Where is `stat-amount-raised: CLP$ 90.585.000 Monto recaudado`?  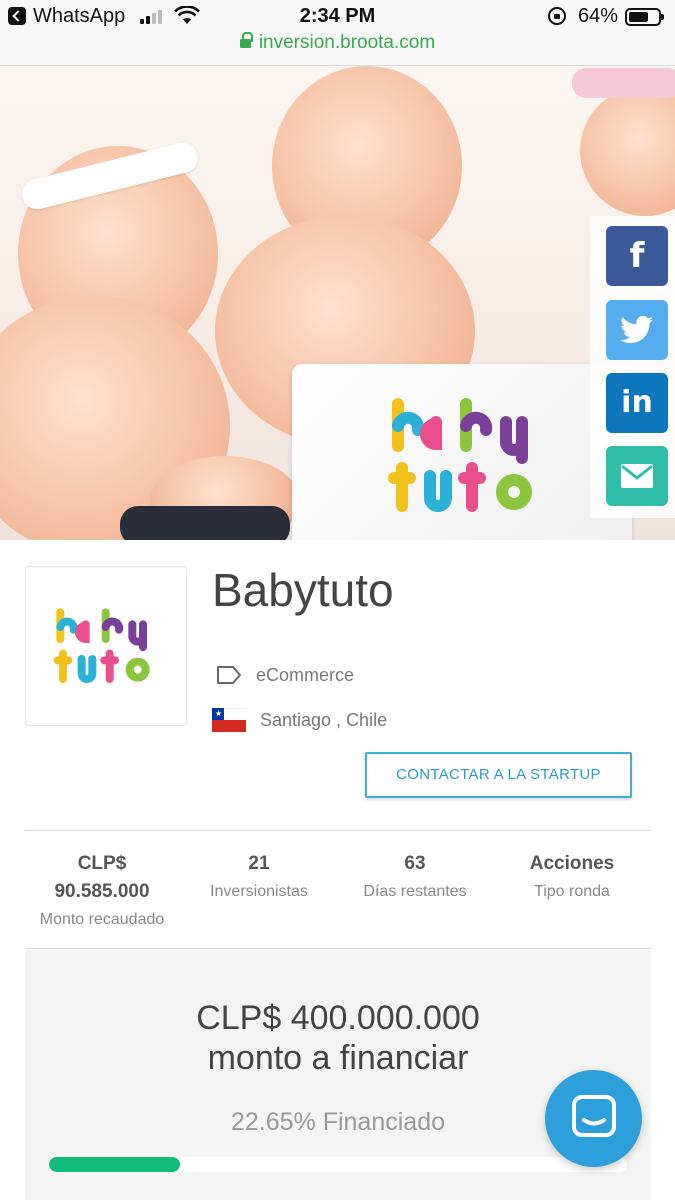
stat-amount-raised: CLP$ 90.585.000 Monto recaudado is located at coordinates (102, 892).